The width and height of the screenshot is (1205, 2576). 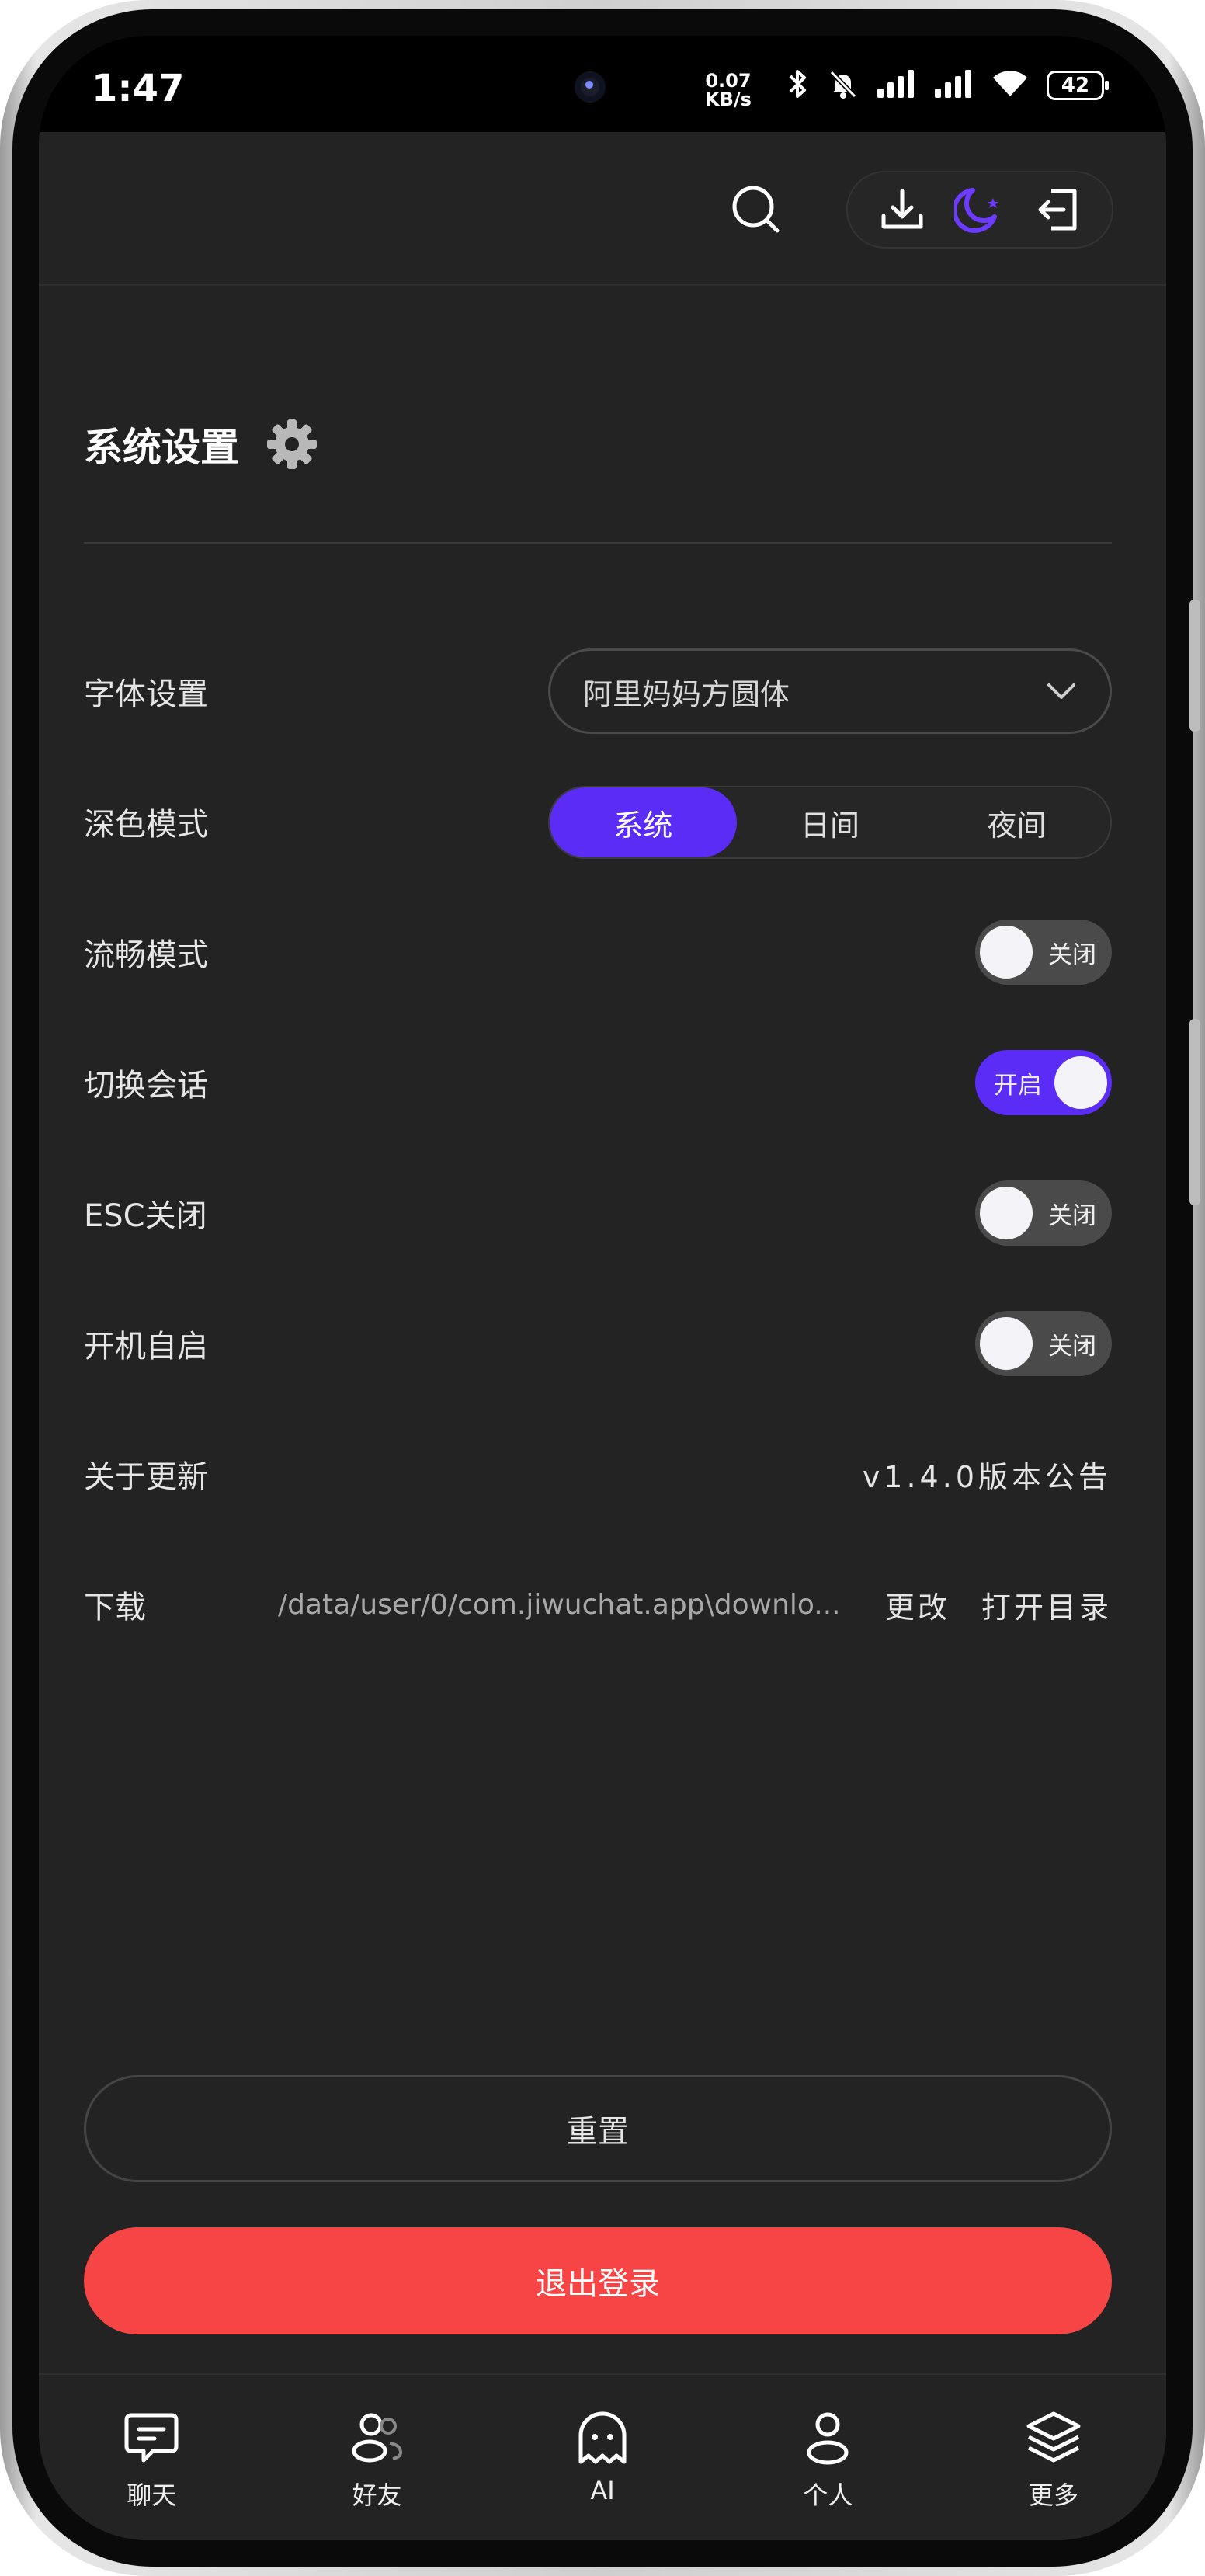 I want to click on bell-muted-icon, so click(x=844, y=85).